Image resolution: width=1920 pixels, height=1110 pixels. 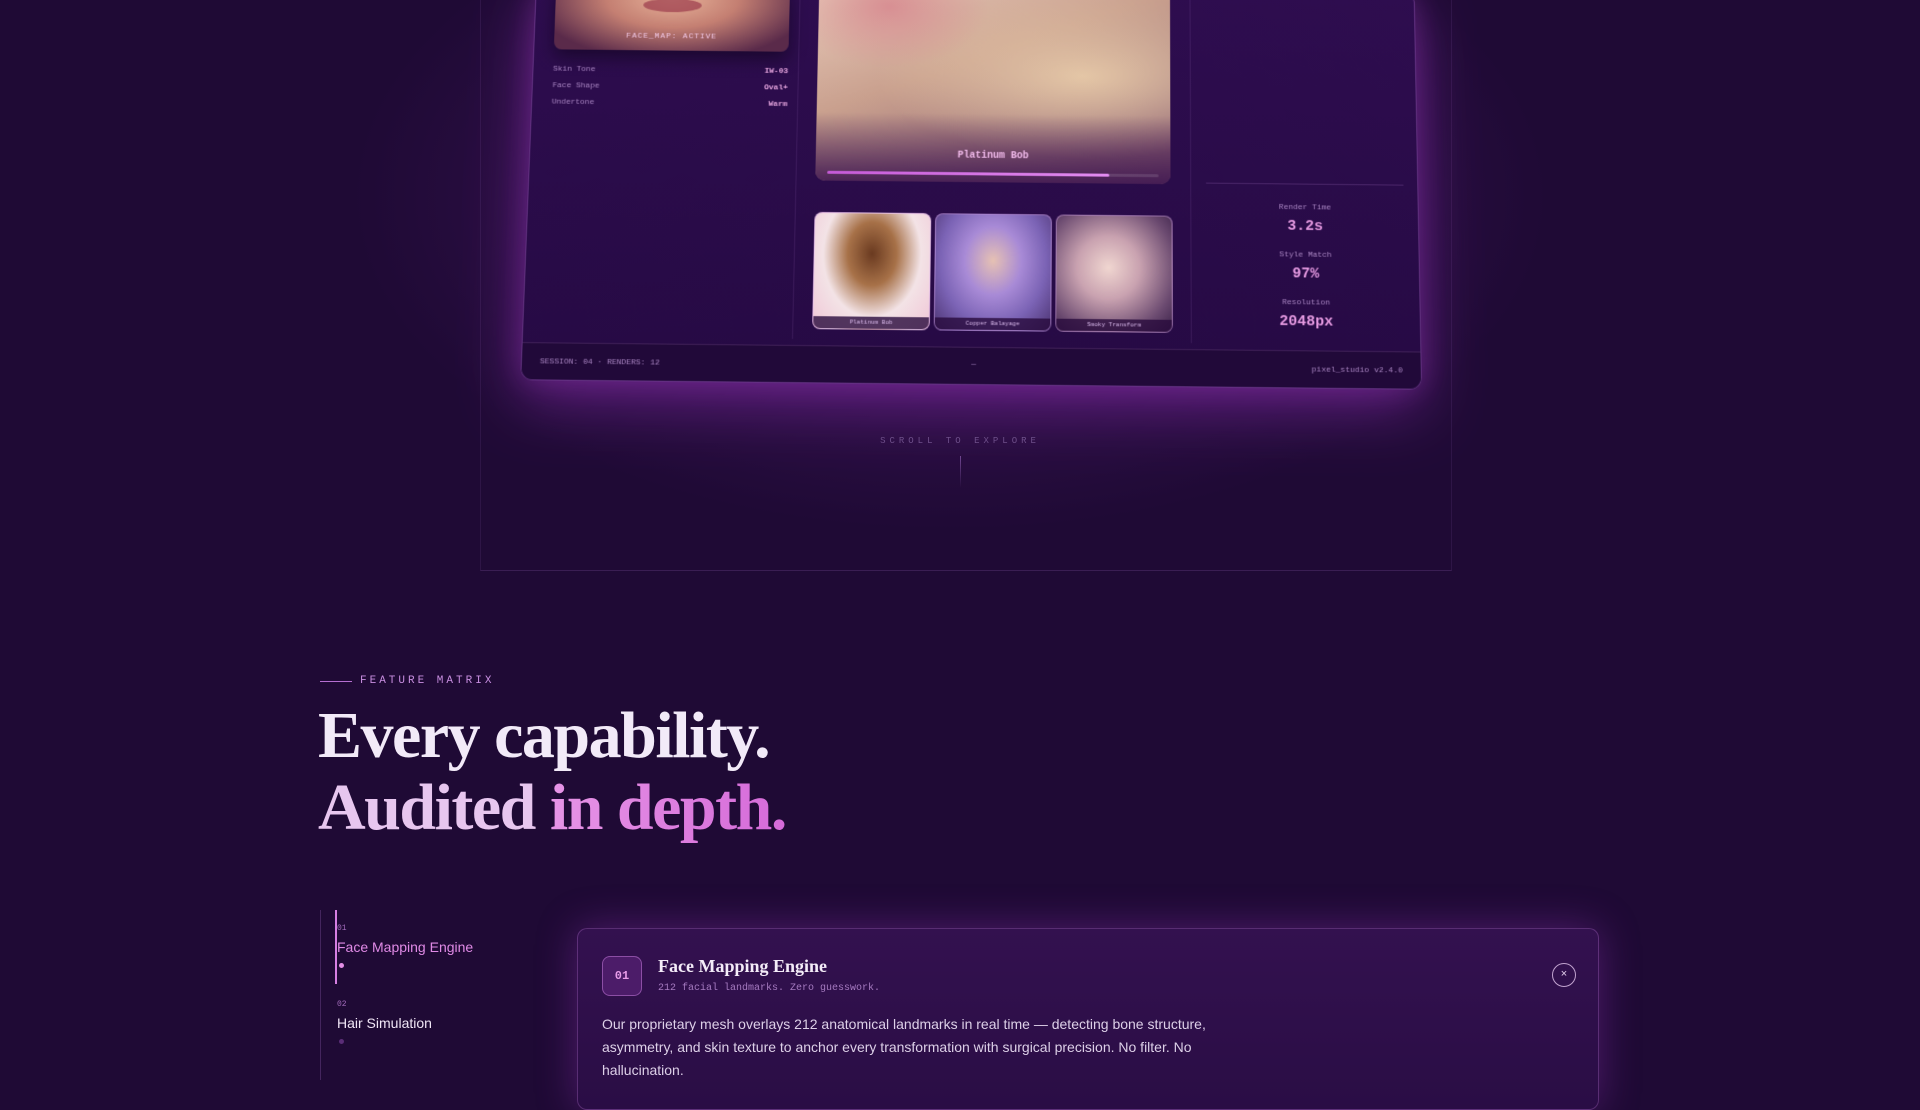 What do you see at coordinates (670, 103) in the screenshot?
I see `spec-row-undertone: Undertone Warm` at bounding box center [670, 103].